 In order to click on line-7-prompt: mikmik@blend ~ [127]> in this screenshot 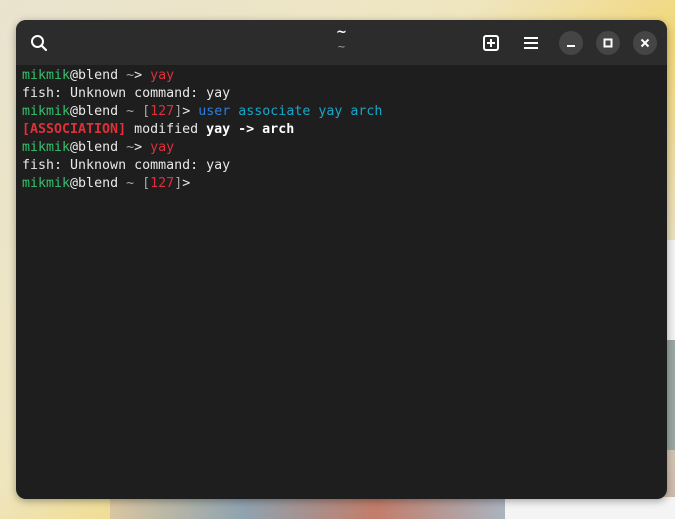, I will do `click(106, 183)`.